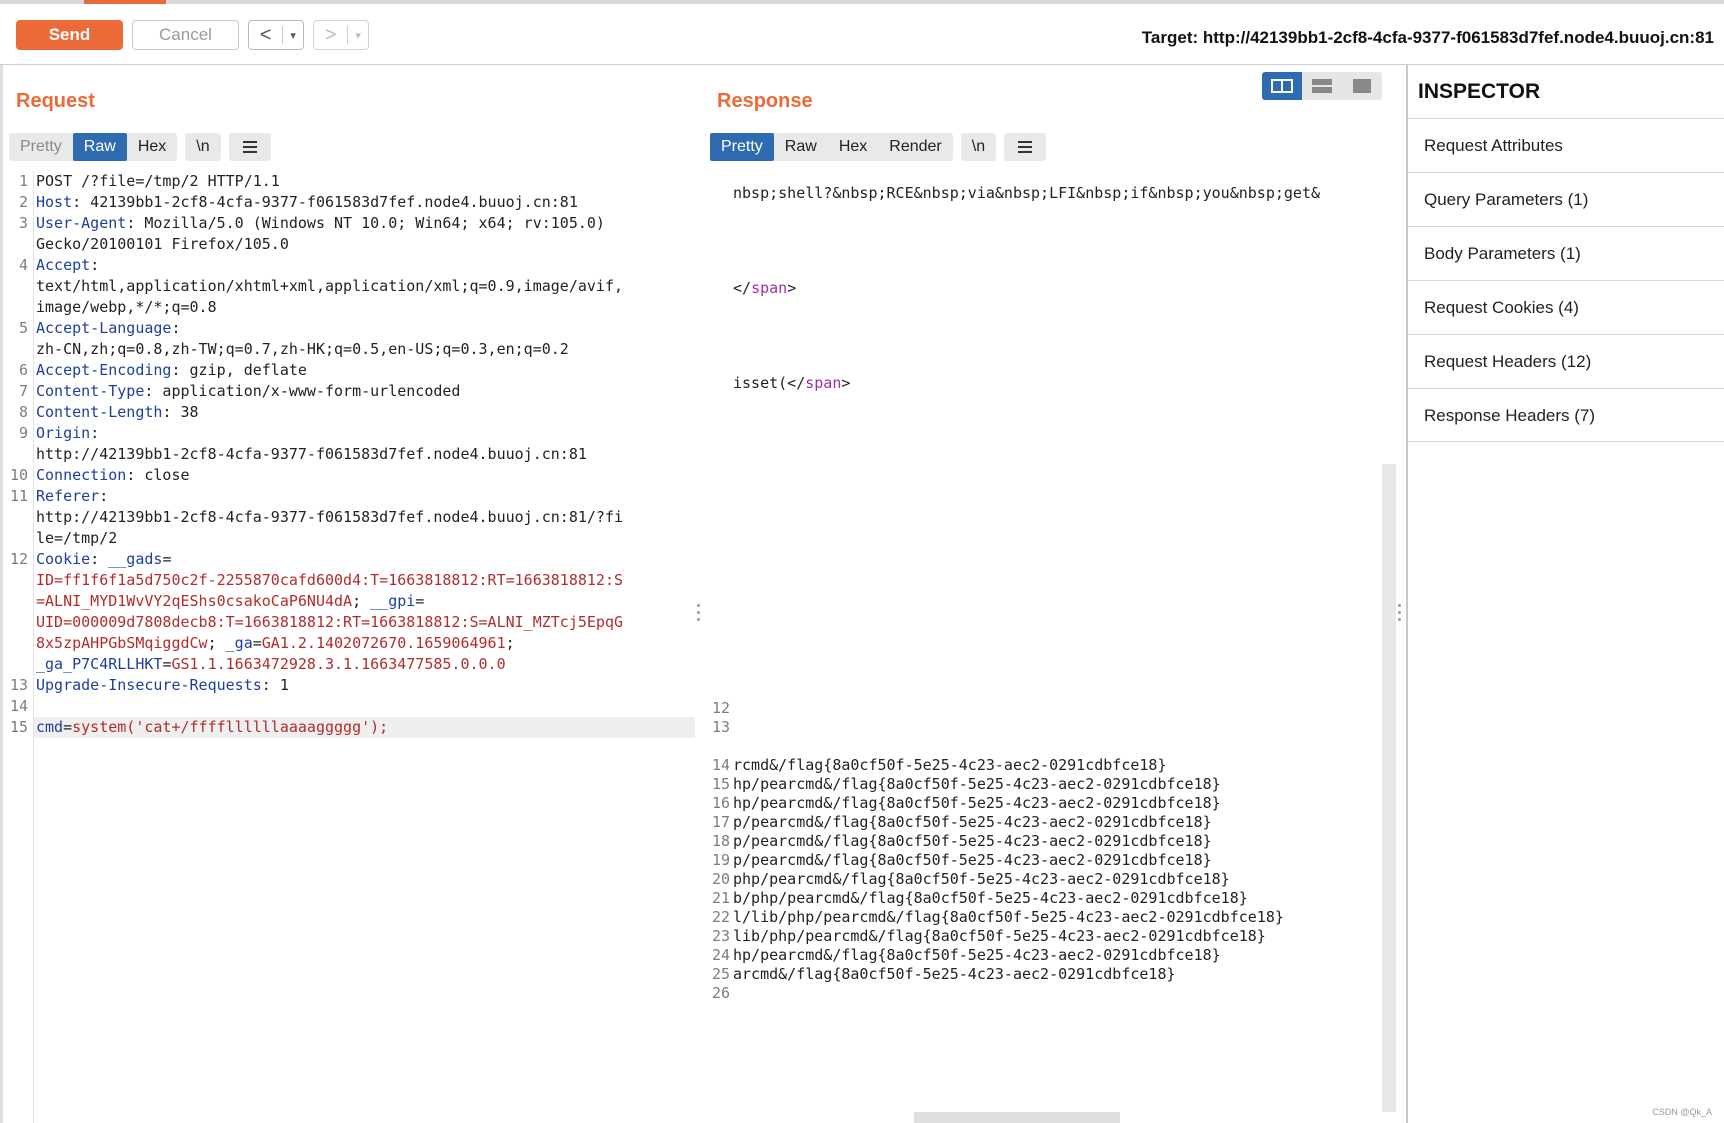  I want to click on request-menu-button, so click(249, 147).